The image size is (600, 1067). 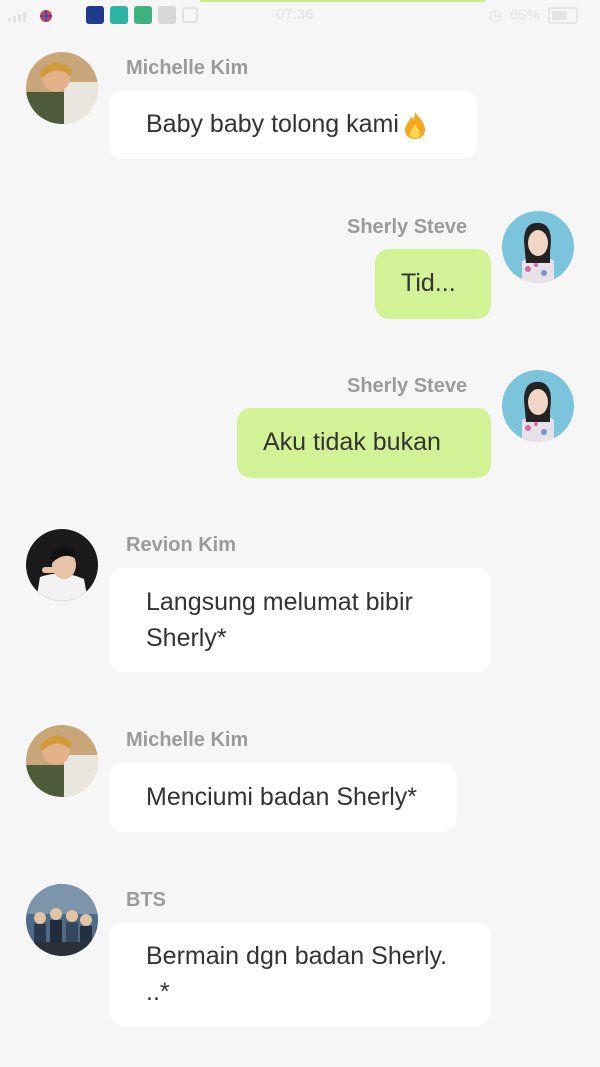 What do you see at coordinates (46, 16) in the screenshot?
I see `carrier-logo-icon` at bounding box center [46, 16].